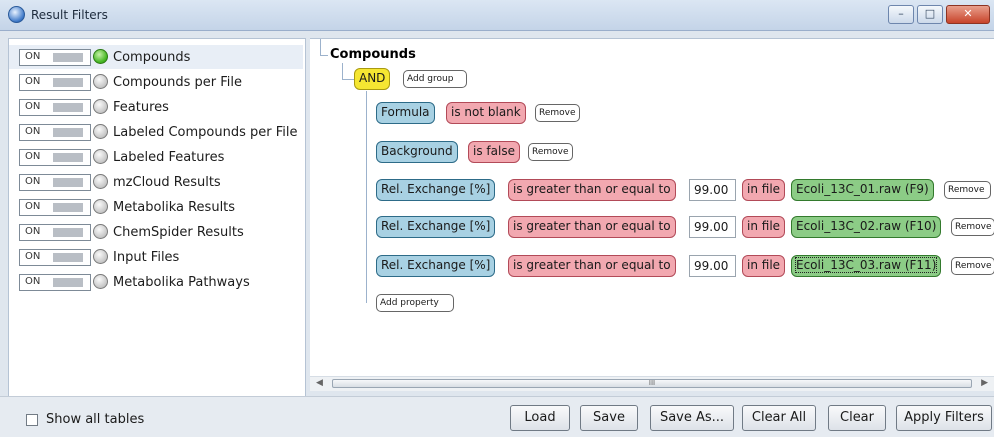 The width and height of the screenshot is (994, 437). Describe the element at coordinates (866, 227) in the screenshot. I see `file-selector: Ecoli_13C_02.raw (F10)` at that location.